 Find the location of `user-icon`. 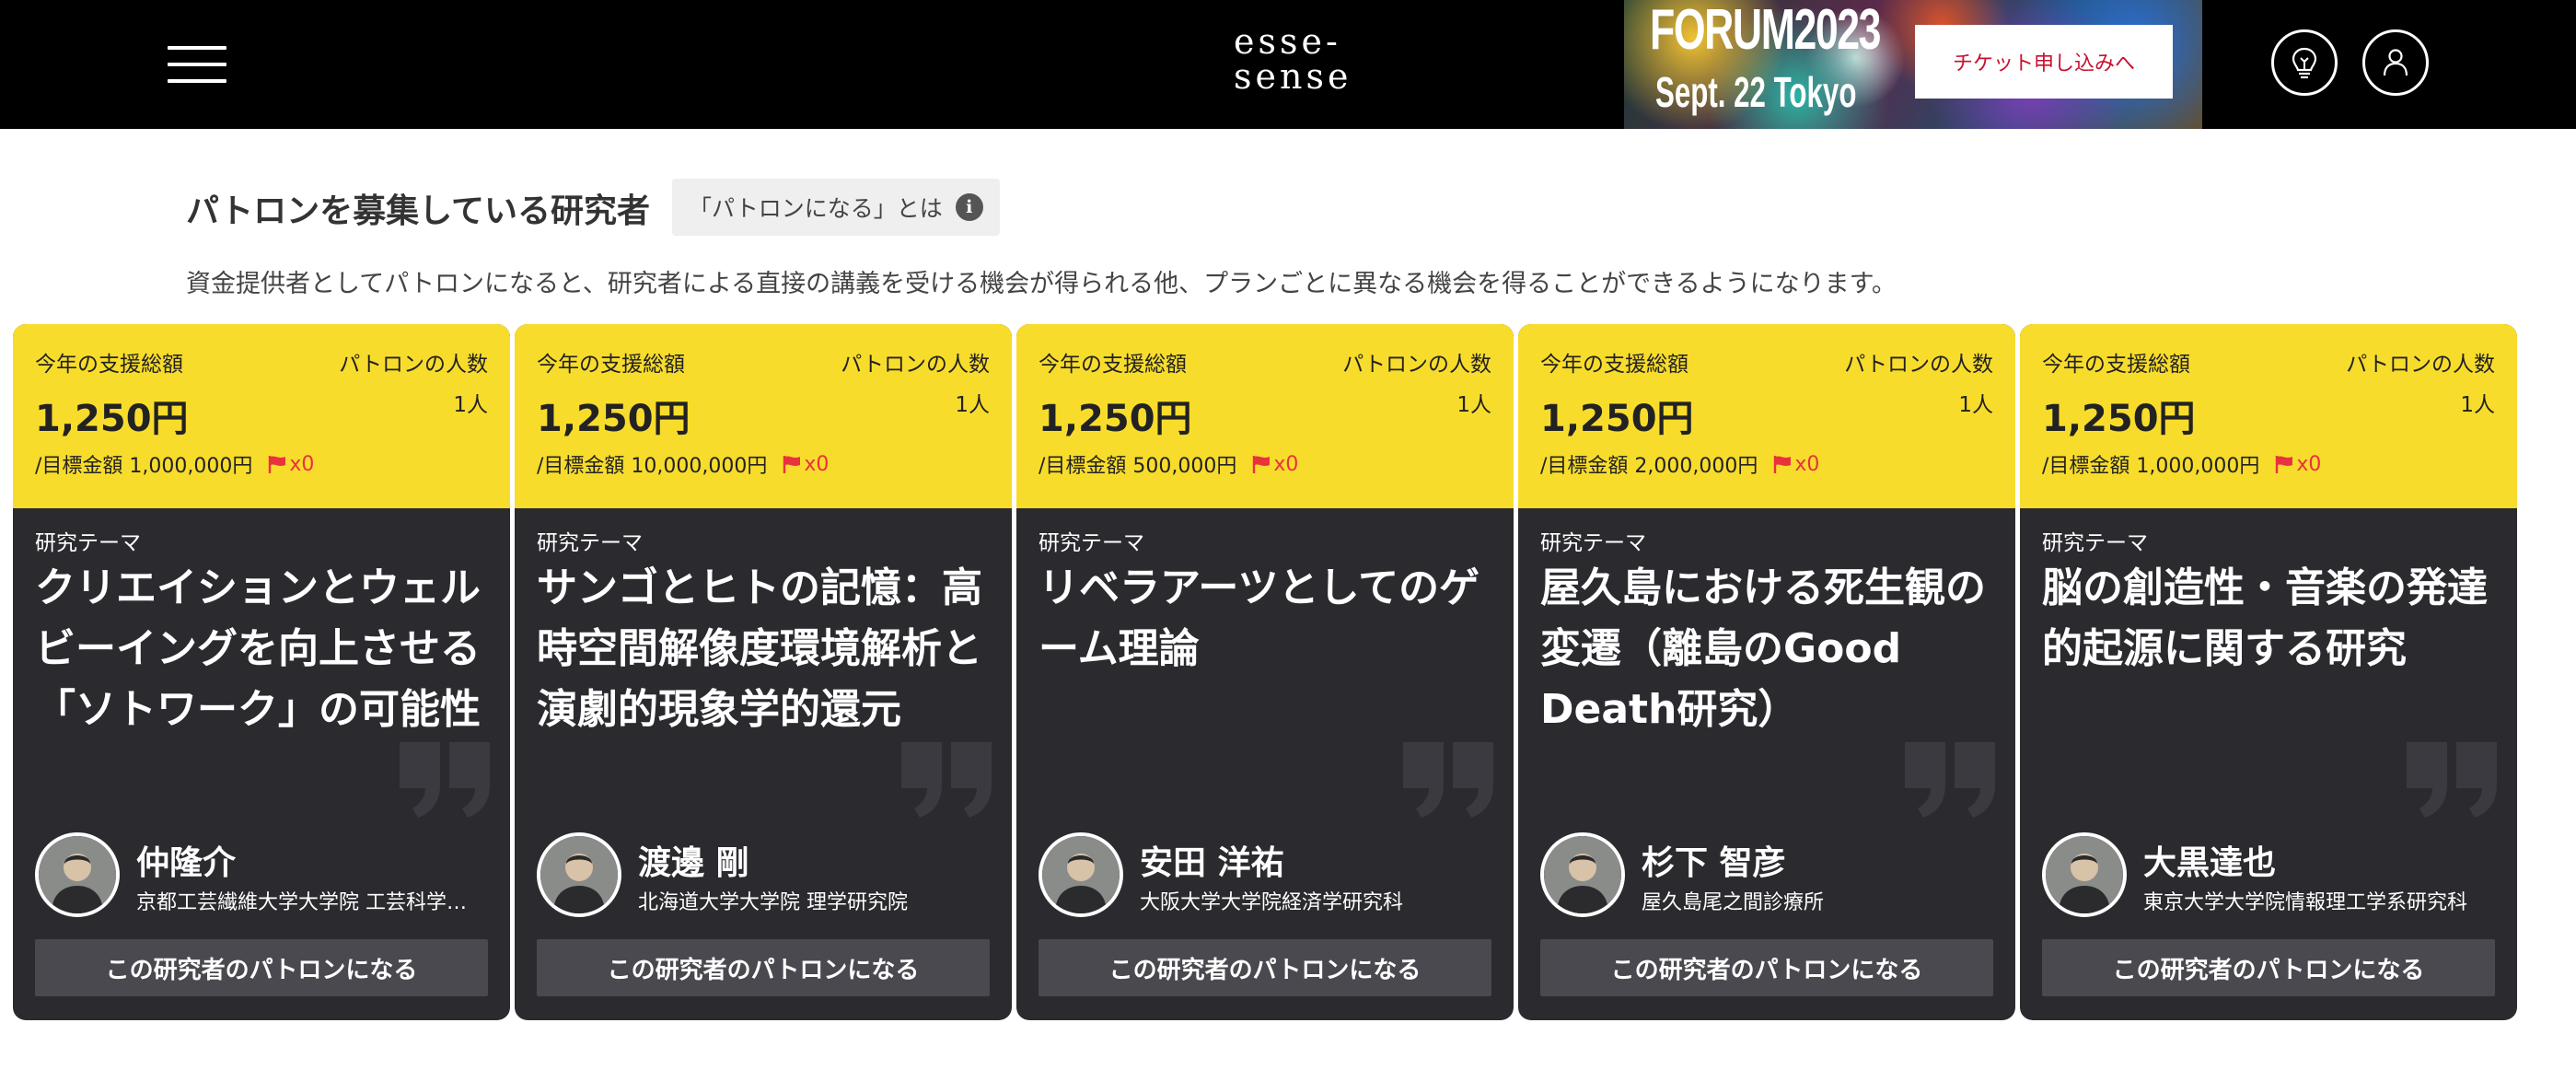

user-icon is located at coordinates (2395, 63).